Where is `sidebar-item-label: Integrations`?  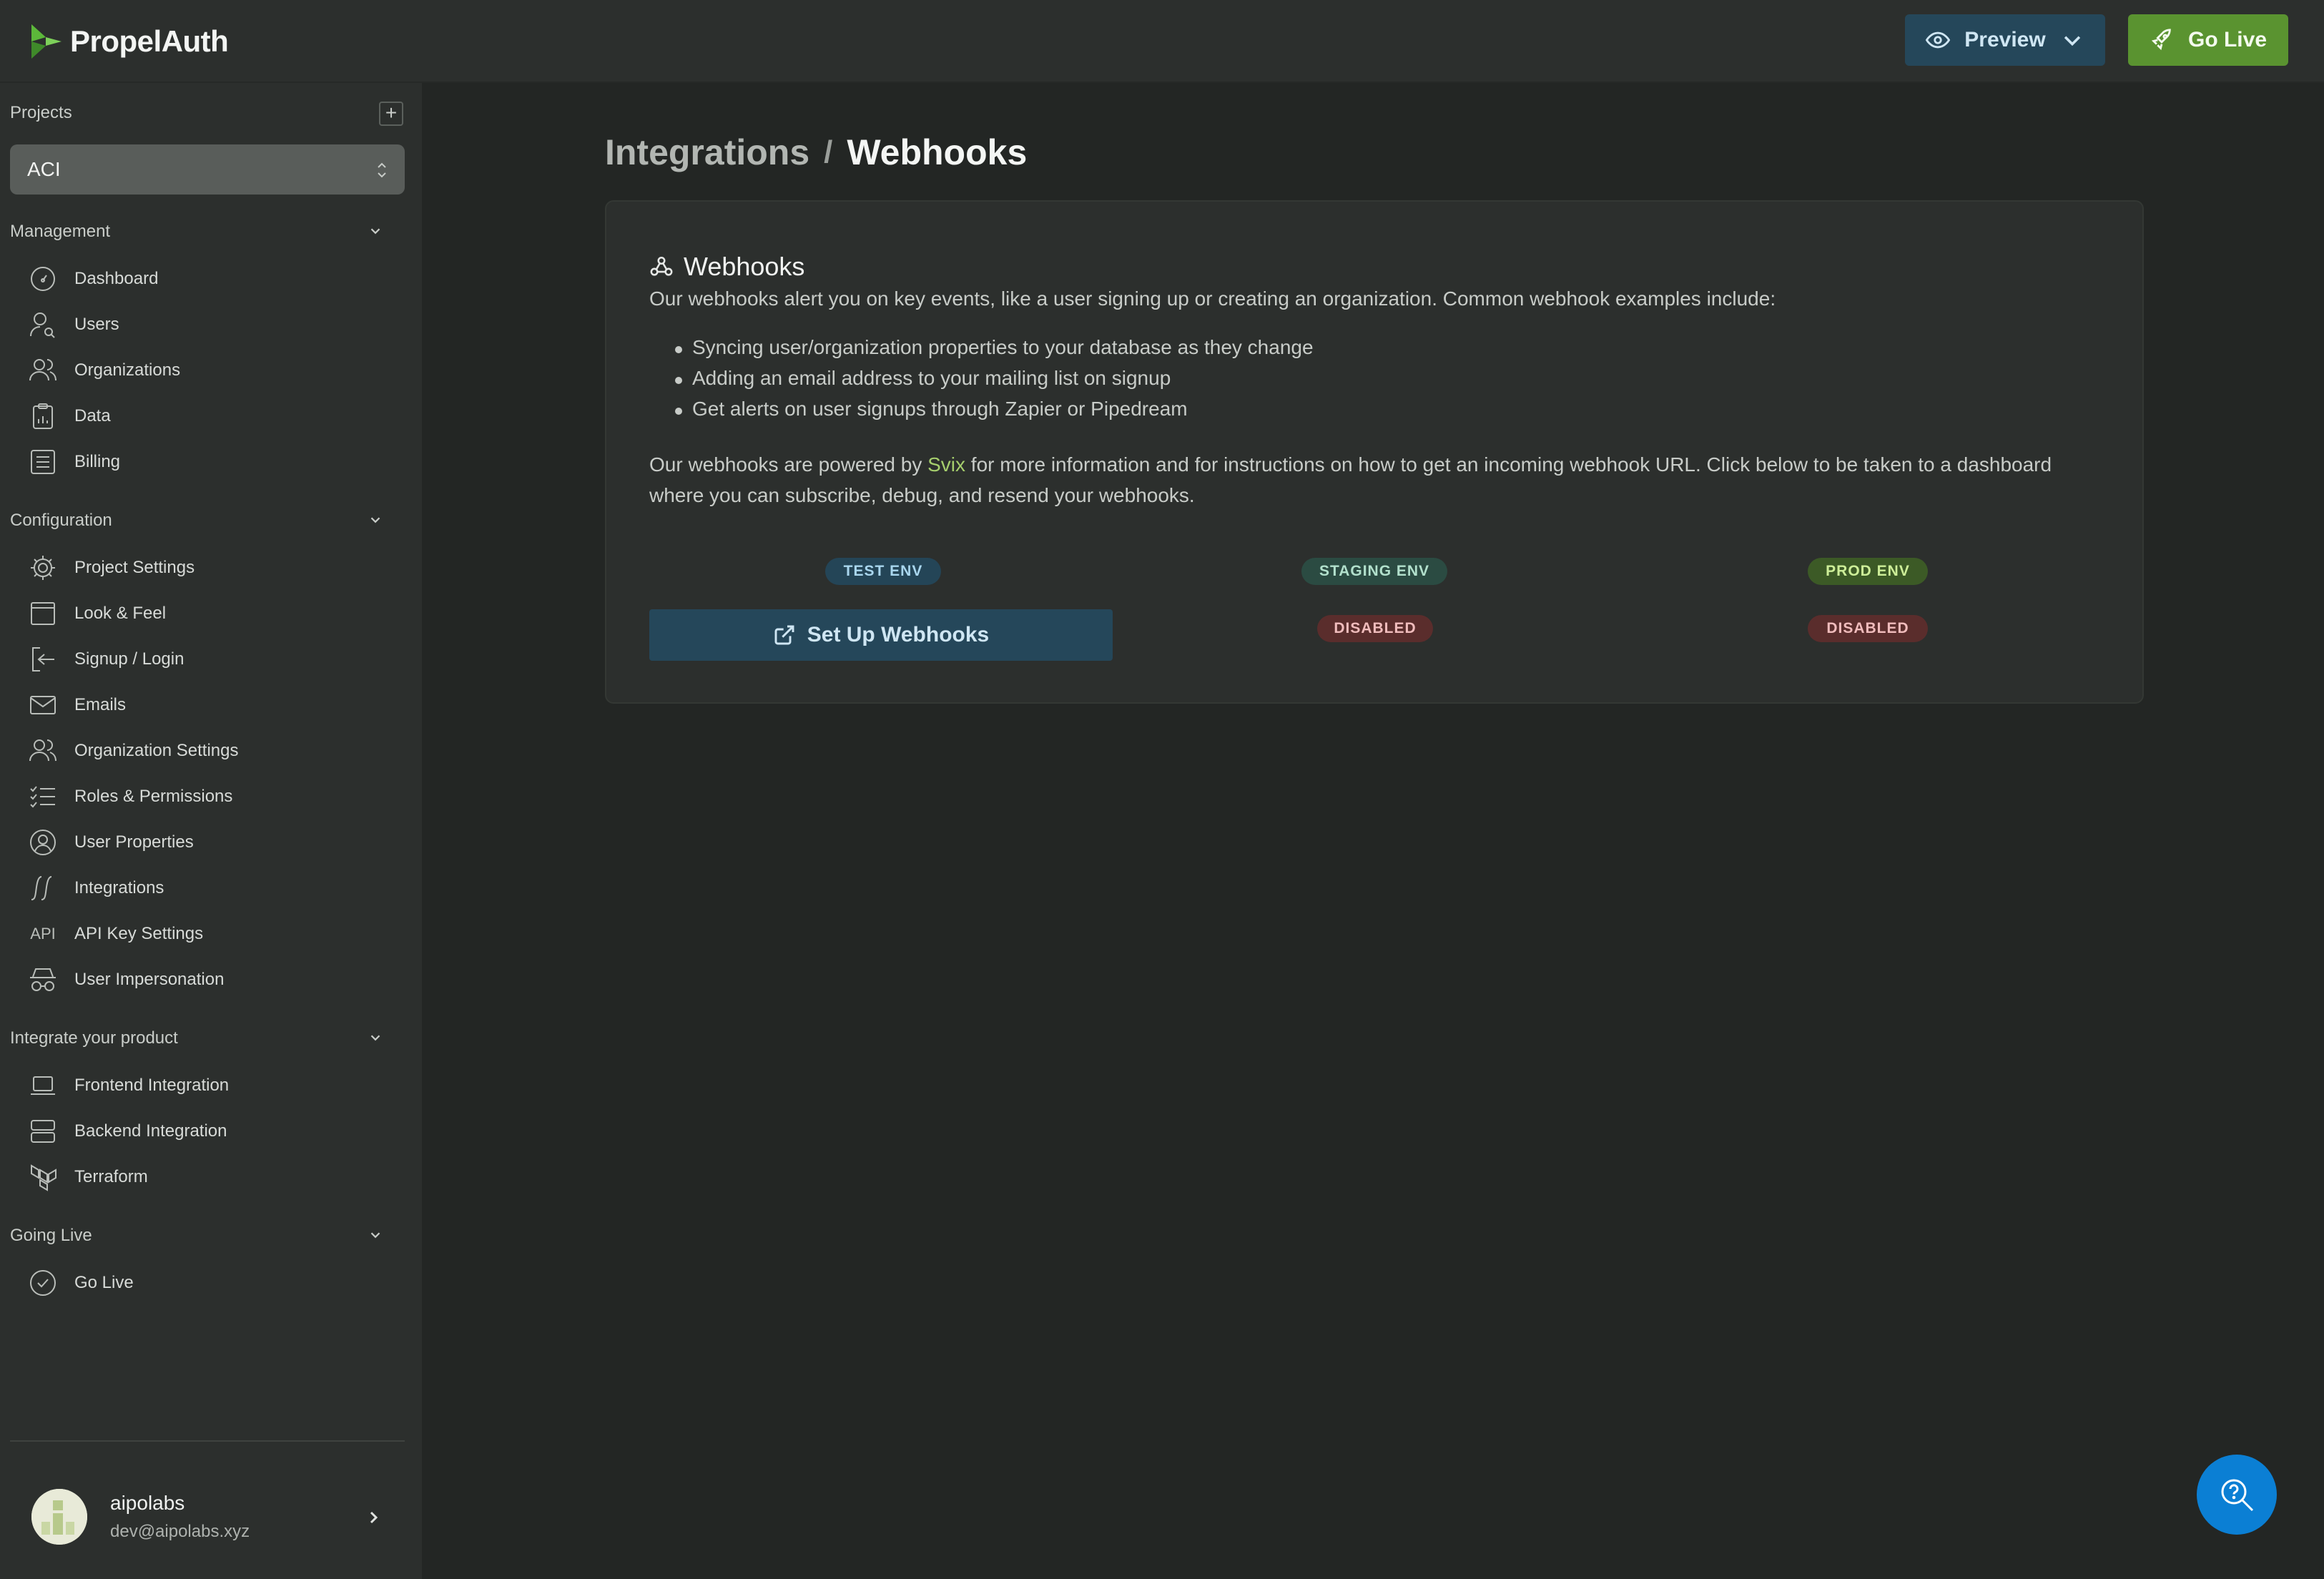 sidebar-item-label: Integrations is located at coordinates (119, 887).